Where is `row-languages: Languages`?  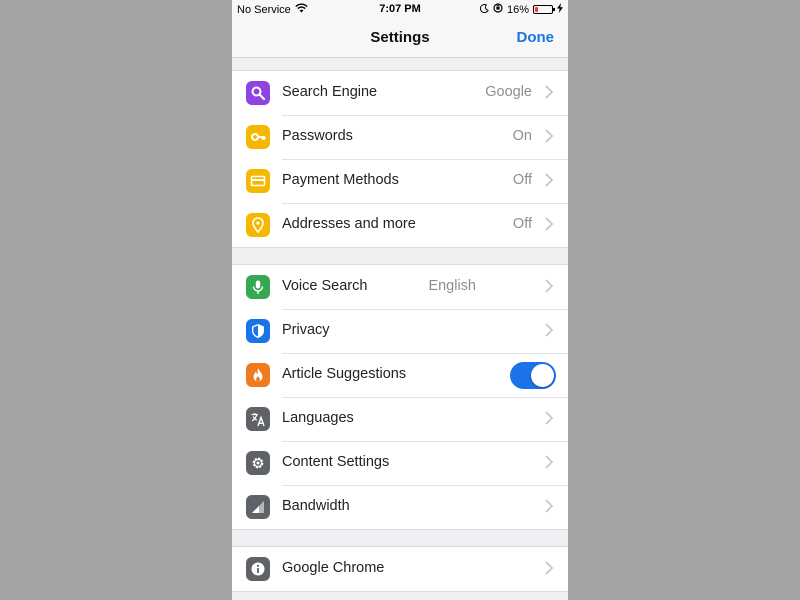 row-languages: Languages is located at coordinates (400, 419).